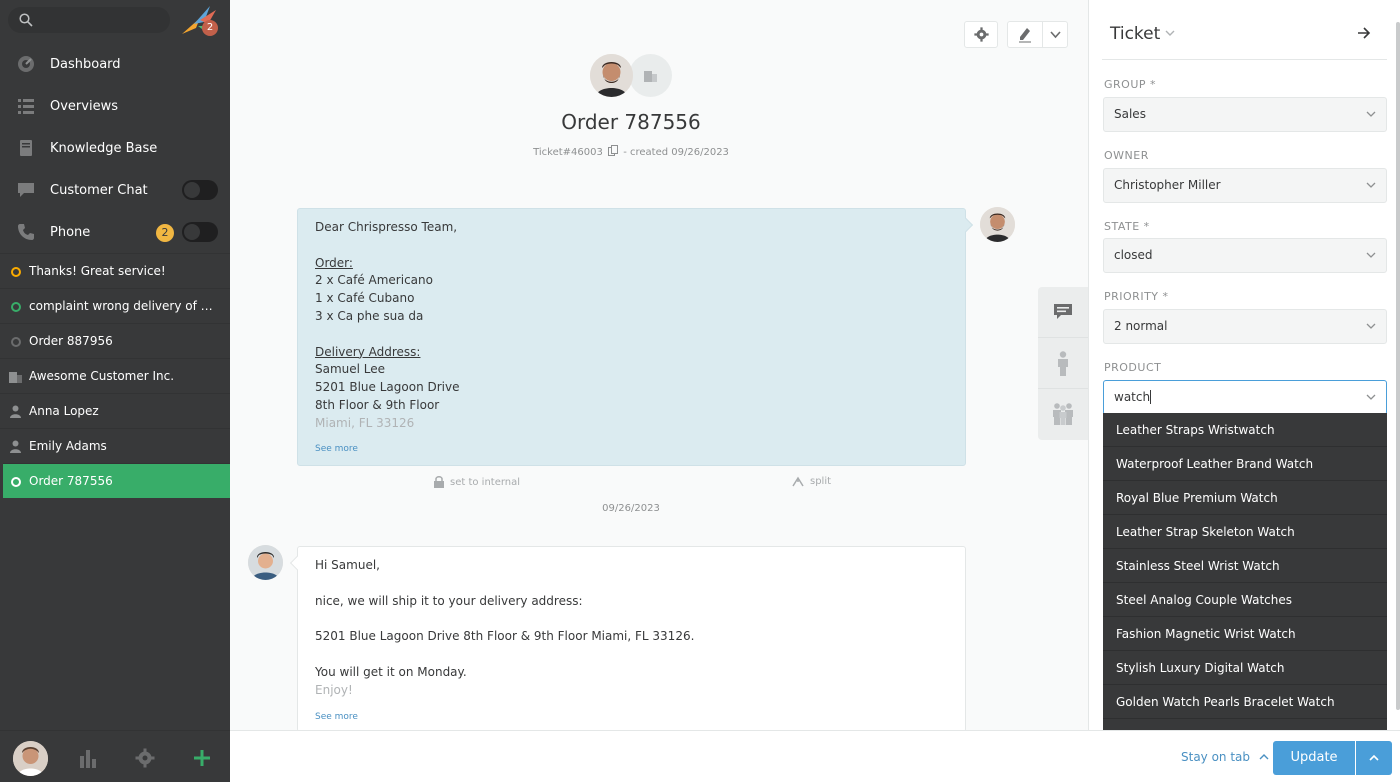 The height and width of the screenshot is (782, 1400). Describe the element at coordinates (84, 106) in the screenshot. I see `nav-label: Overviews` at that location.